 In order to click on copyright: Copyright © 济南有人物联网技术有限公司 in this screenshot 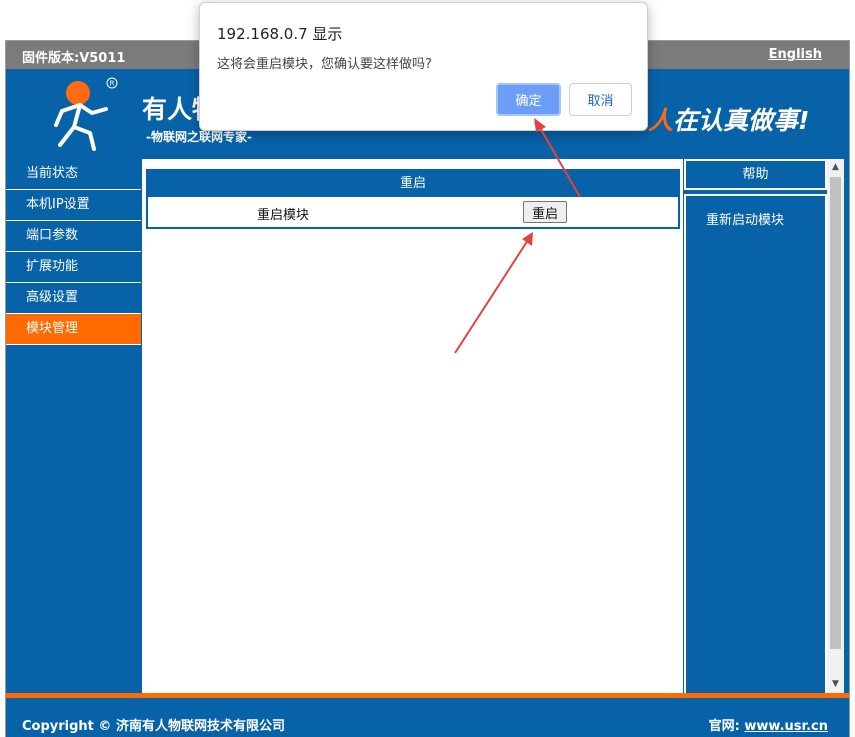, I will do `click(153, 726)`.